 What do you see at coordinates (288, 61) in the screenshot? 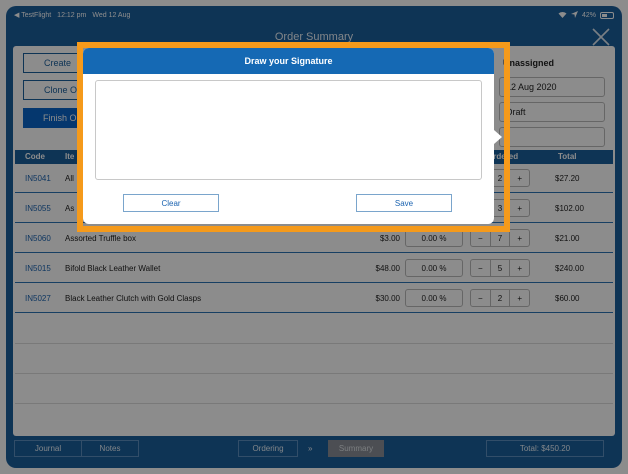
I see `dialog-title: Draw your Signature` at bounding box center [288, 61].